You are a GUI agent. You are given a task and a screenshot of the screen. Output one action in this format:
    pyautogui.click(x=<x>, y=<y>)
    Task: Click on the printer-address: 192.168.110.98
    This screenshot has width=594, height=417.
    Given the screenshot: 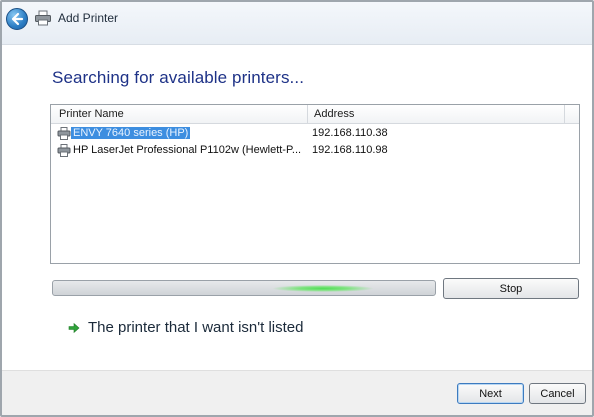 What is the action you would take?
    pyautogui.click(x=350, y=150)
    